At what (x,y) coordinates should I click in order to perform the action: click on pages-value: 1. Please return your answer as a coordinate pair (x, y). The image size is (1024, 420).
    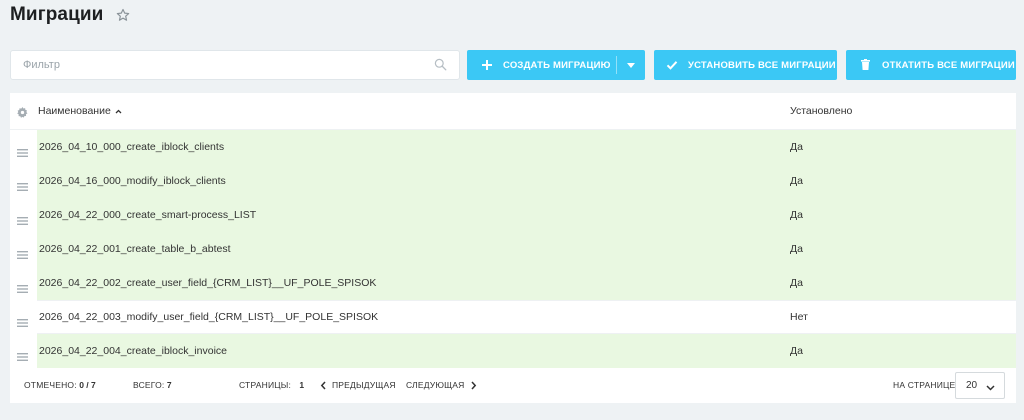
    Looking at the image, I should click on (302, 385).